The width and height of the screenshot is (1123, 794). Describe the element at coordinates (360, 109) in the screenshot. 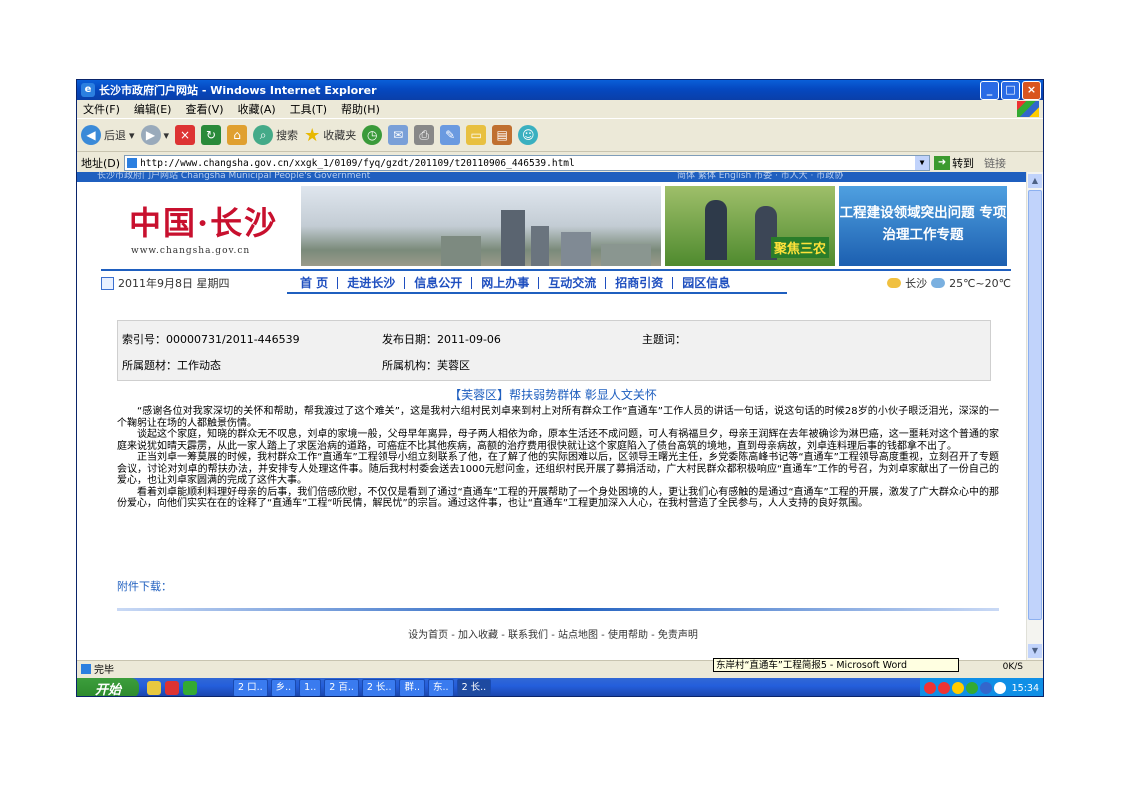

I see `menu-help: 帮助(H)` at that location.